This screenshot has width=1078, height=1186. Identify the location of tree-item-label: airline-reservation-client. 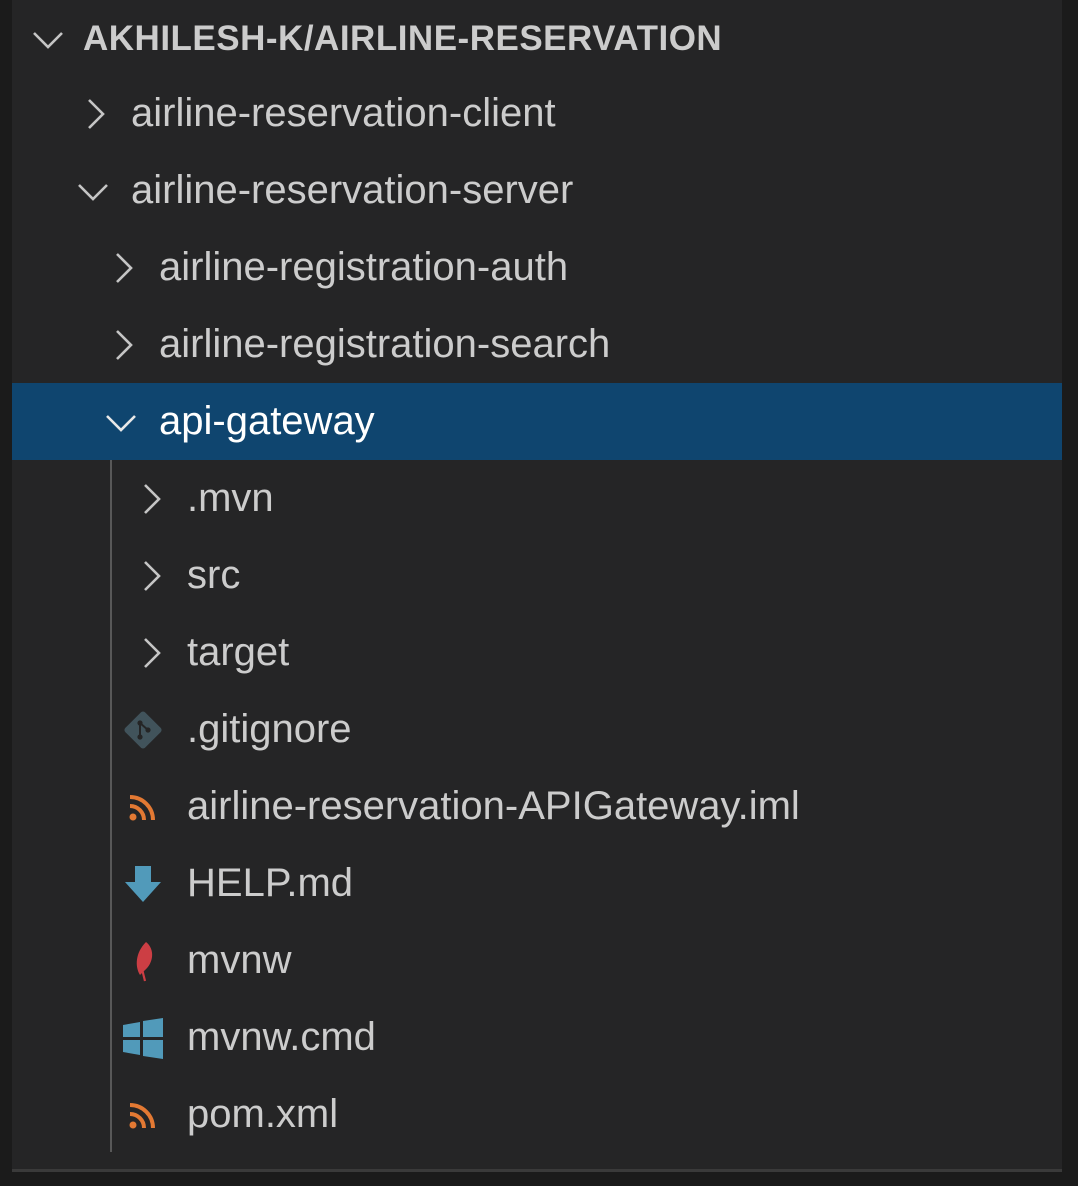
(343, 113).